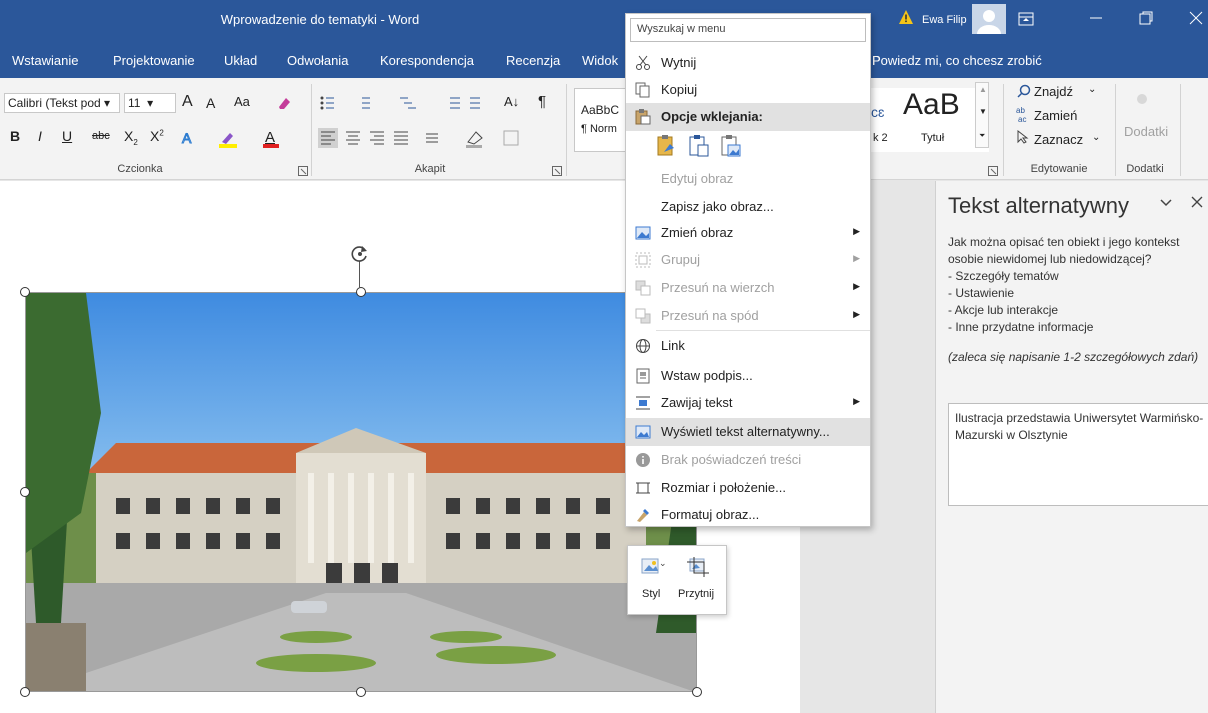 The height and width of the screenshot is (713, 1208). I want to click on avatar, so click(989, 19).